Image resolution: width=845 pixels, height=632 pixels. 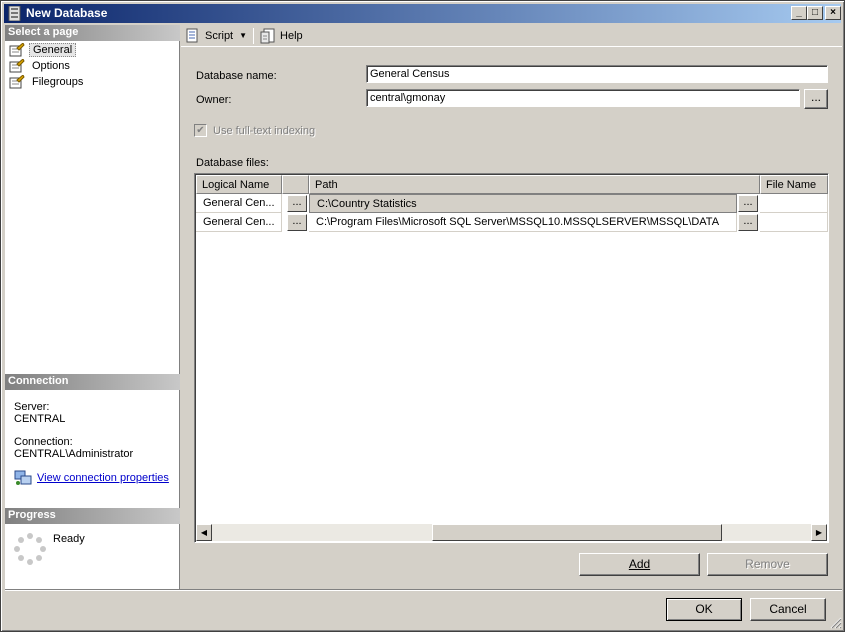 What do you see at coordinates (523, 203) in the screenshot?
I see `table-row-path: C:\Country Statistics` at bounding box center [523, 203].